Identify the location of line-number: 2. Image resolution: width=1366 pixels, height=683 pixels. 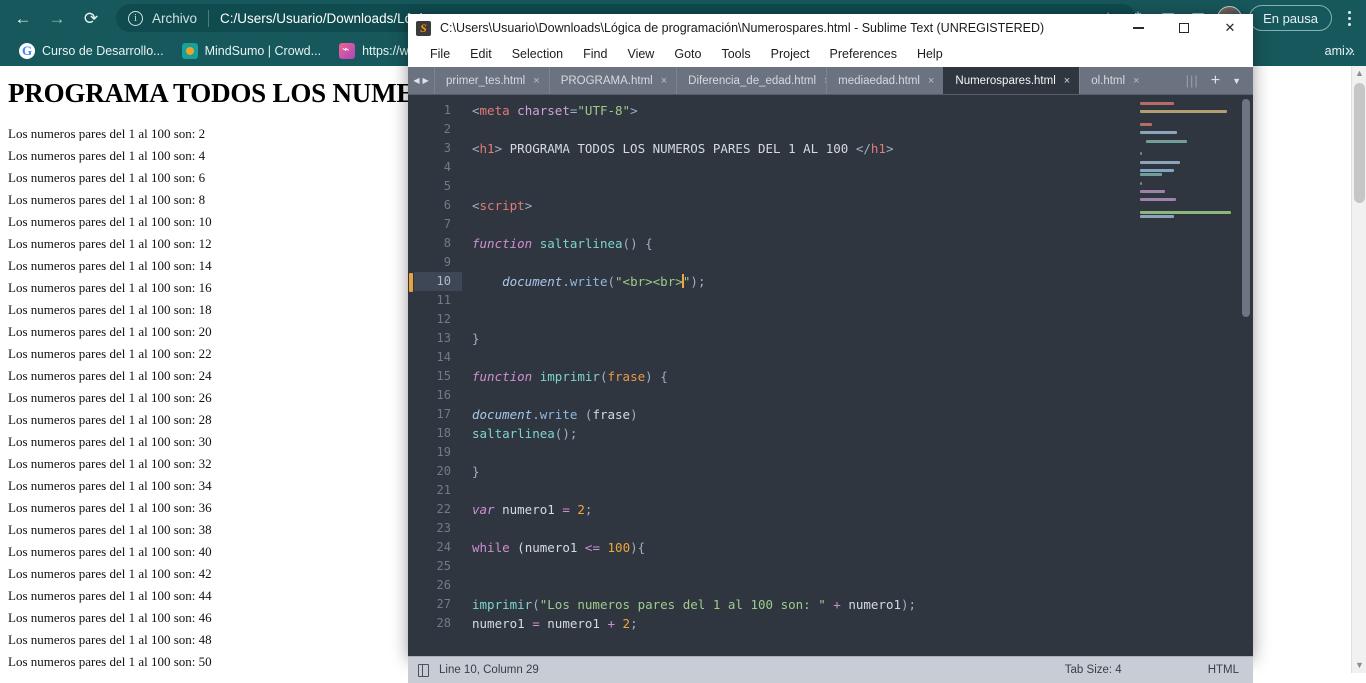
(438, 129).